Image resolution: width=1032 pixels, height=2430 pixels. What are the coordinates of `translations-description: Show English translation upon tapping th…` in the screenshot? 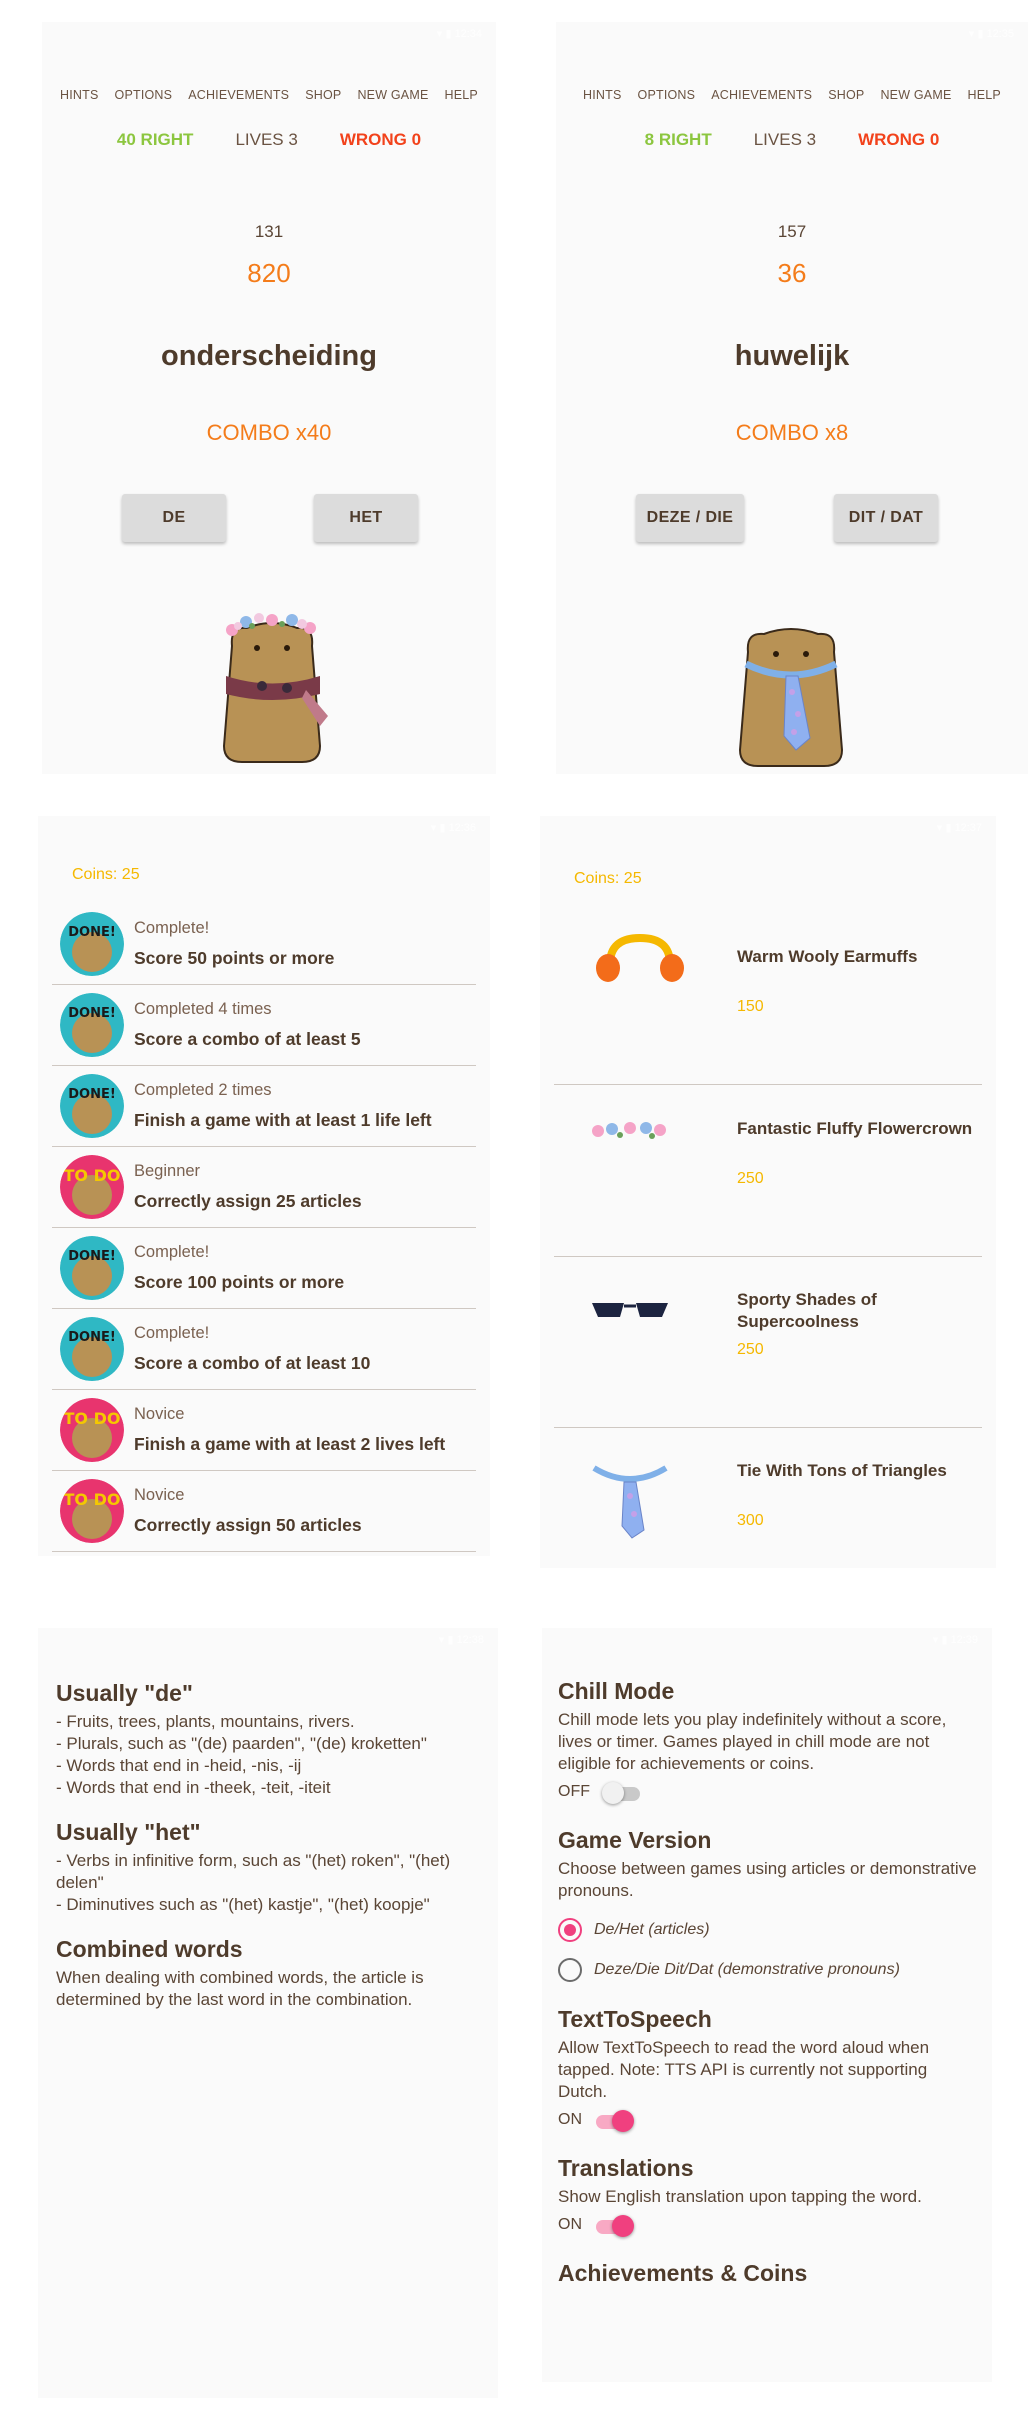 It's located at (740, 2196).